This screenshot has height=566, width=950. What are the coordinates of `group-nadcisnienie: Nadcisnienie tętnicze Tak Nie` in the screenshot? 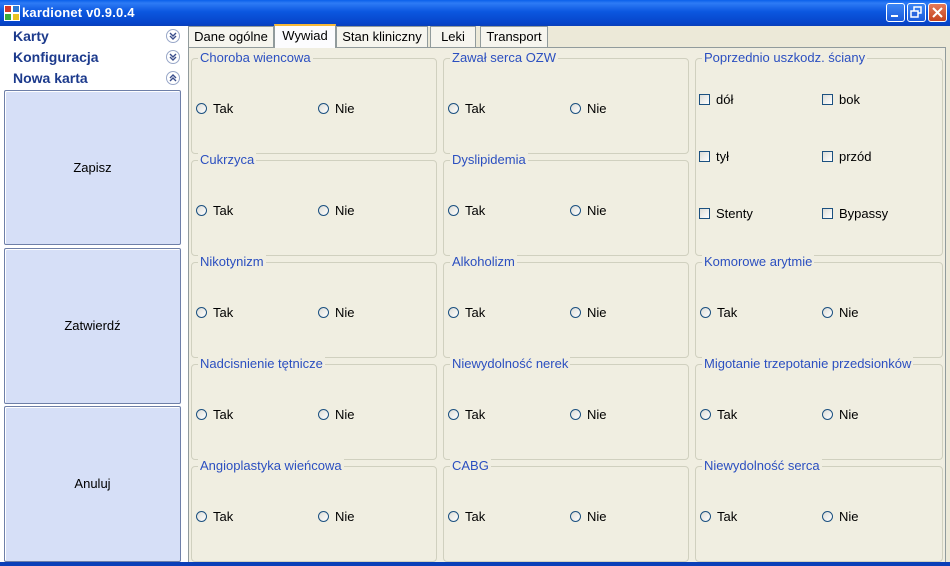 It's located at (314, 408).